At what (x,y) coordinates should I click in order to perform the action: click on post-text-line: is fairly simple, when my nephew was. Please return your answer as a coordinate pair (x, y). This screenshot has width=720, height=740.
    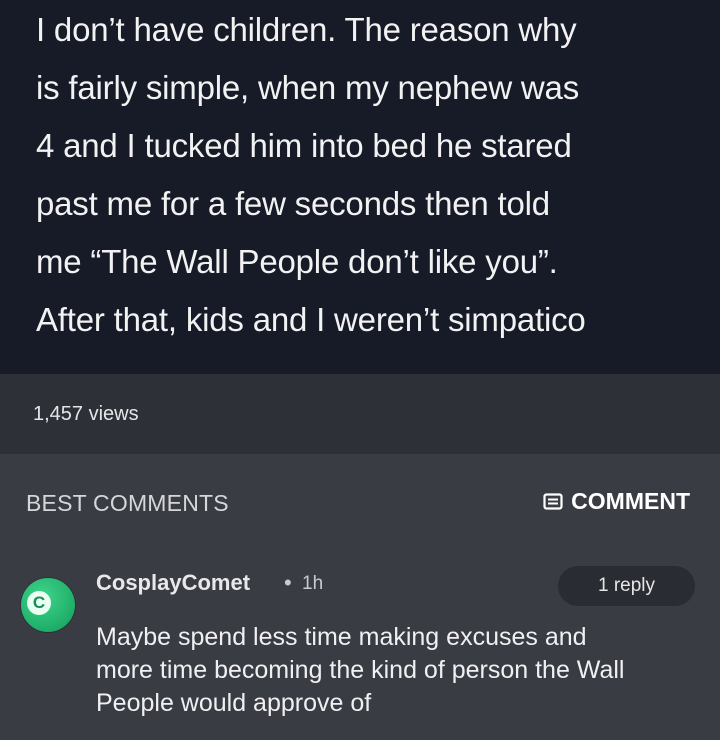
    Looking at the image, I should click on (308, 87).